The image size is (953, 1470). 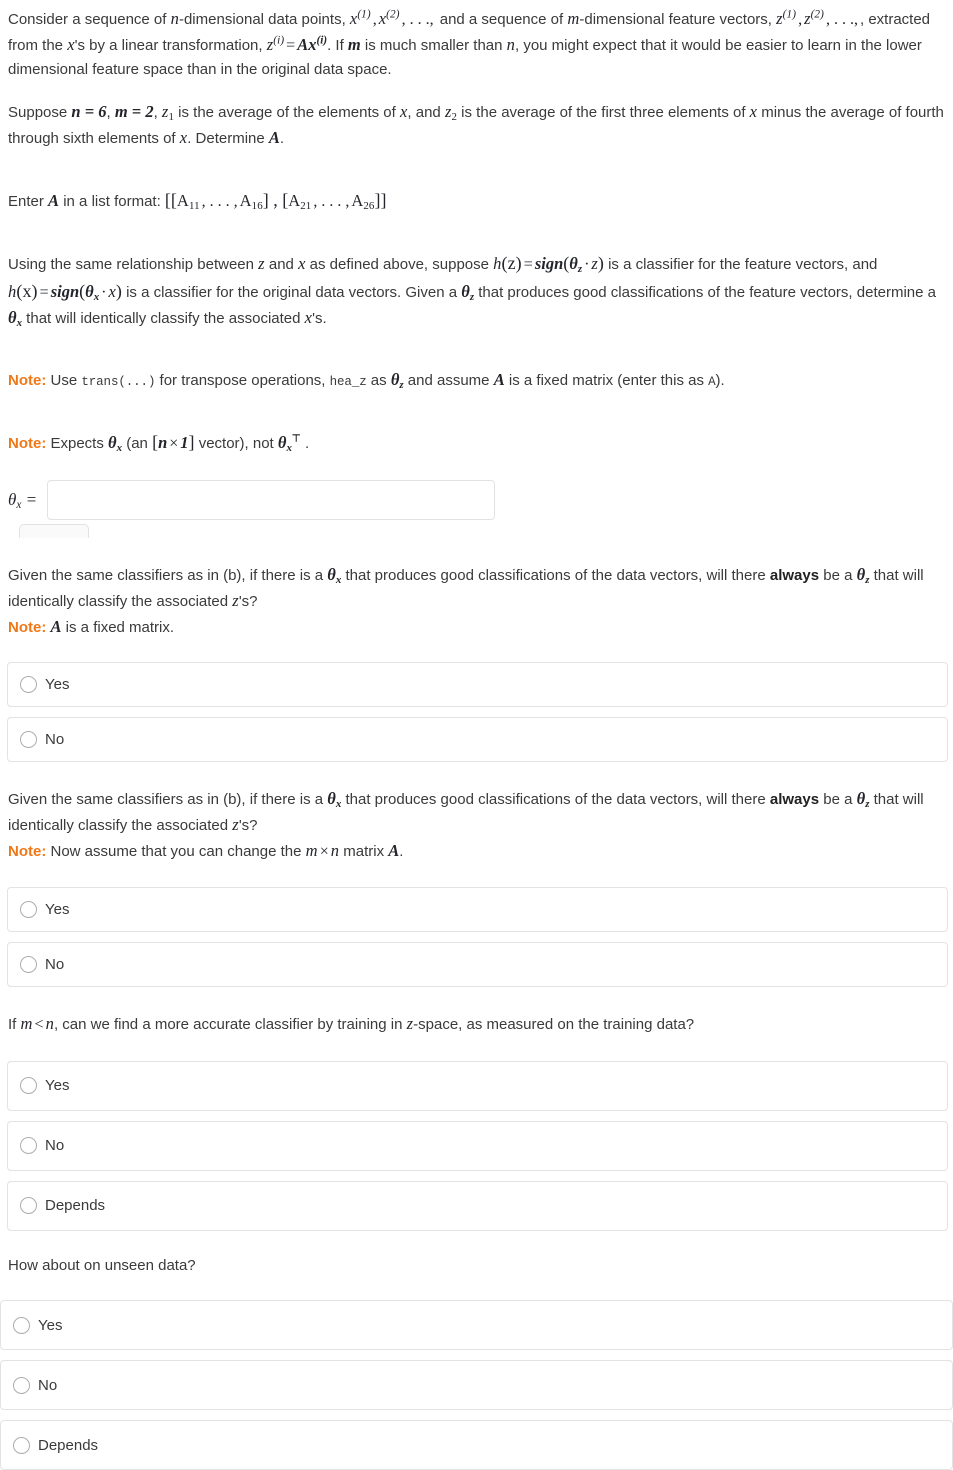 What do you see at coordinates (360, 18) in the screenshot?
I see `intro-x1: x(1)` at bounding box center [360, 18].